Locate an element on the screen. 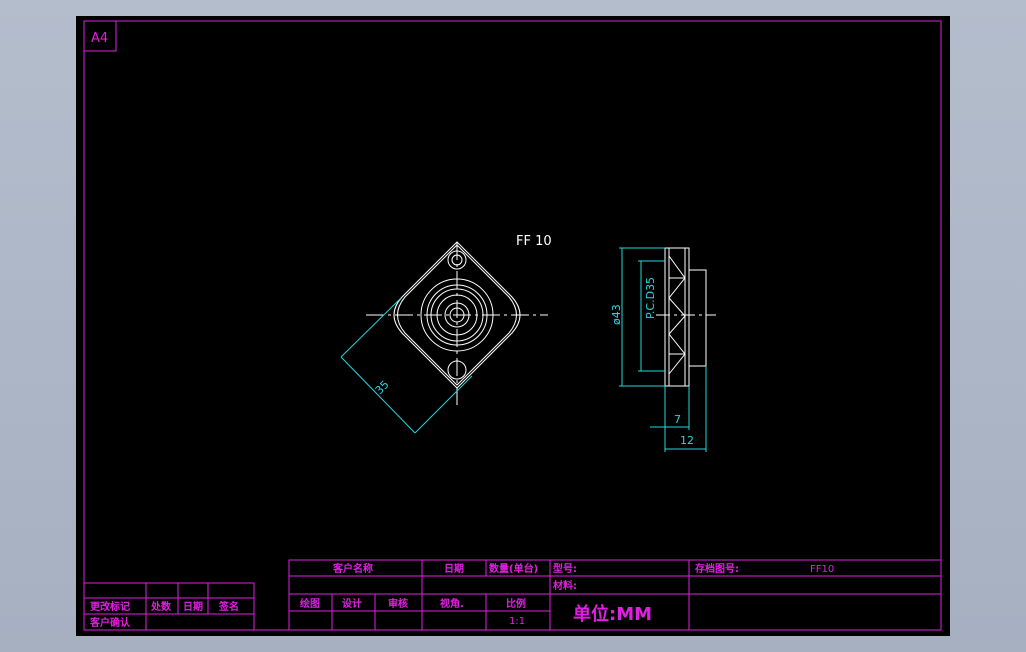 The height and width of the screenshot is (652, 1026). dim-43-label: ø43 is located at coordinates (616, 314).